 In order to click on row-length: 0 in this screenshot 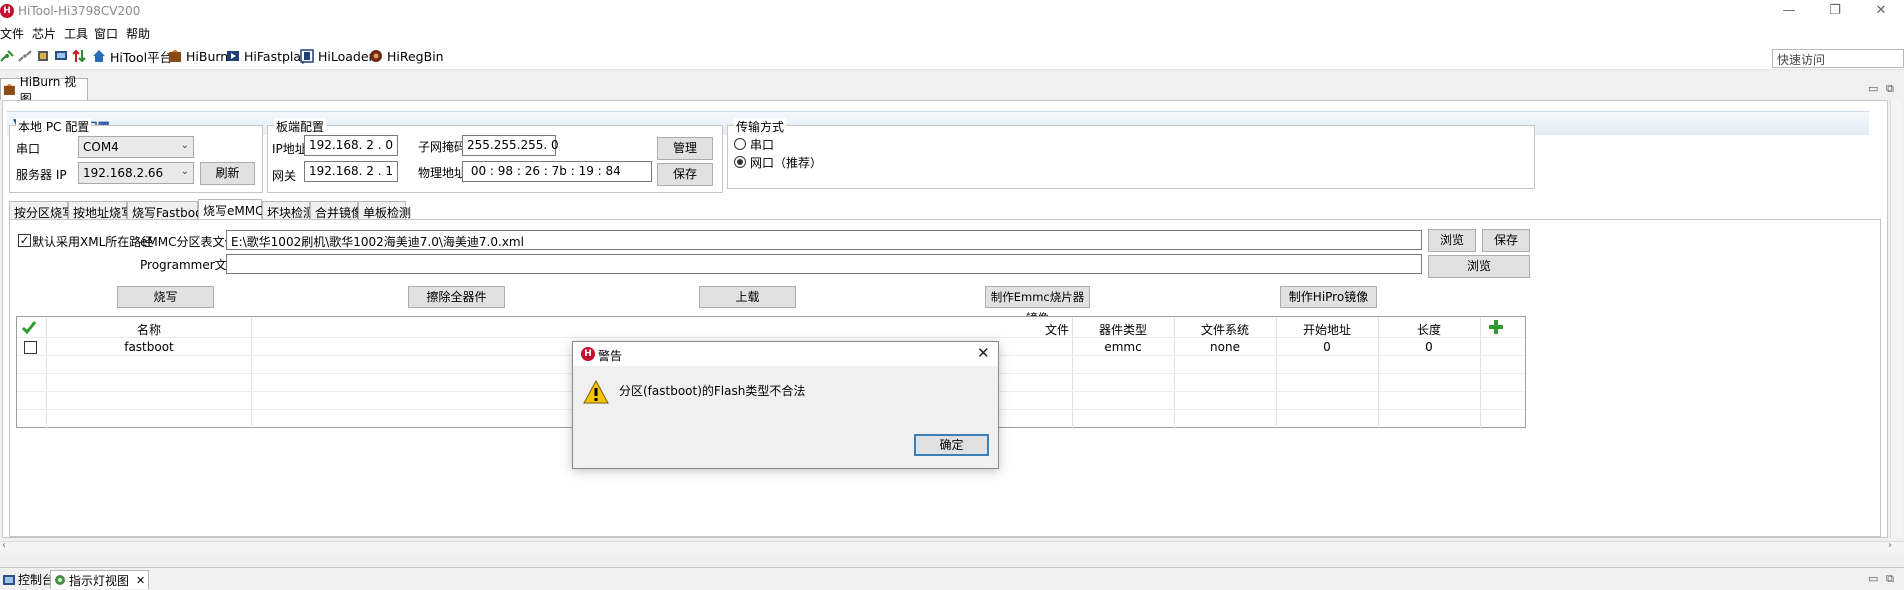, I will do `click(1429, 347)`.